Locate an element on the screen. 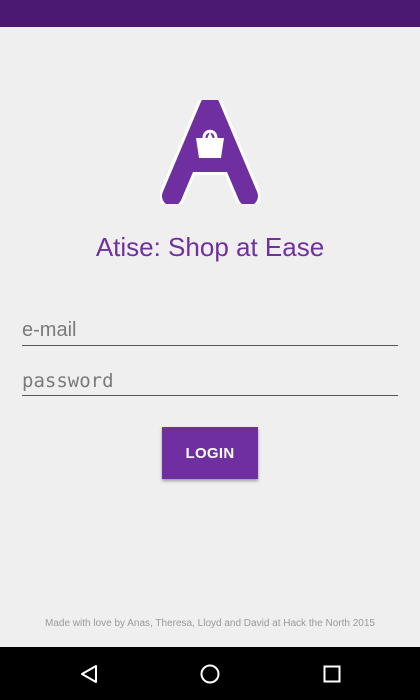  back-button is located at coordinates (89, 674).